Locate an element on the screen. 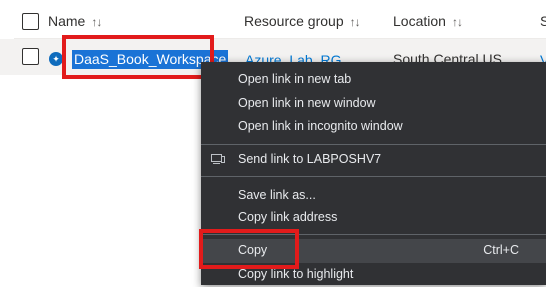  menu-item-label: Open link in new tab is located at coordinates (295, 79).